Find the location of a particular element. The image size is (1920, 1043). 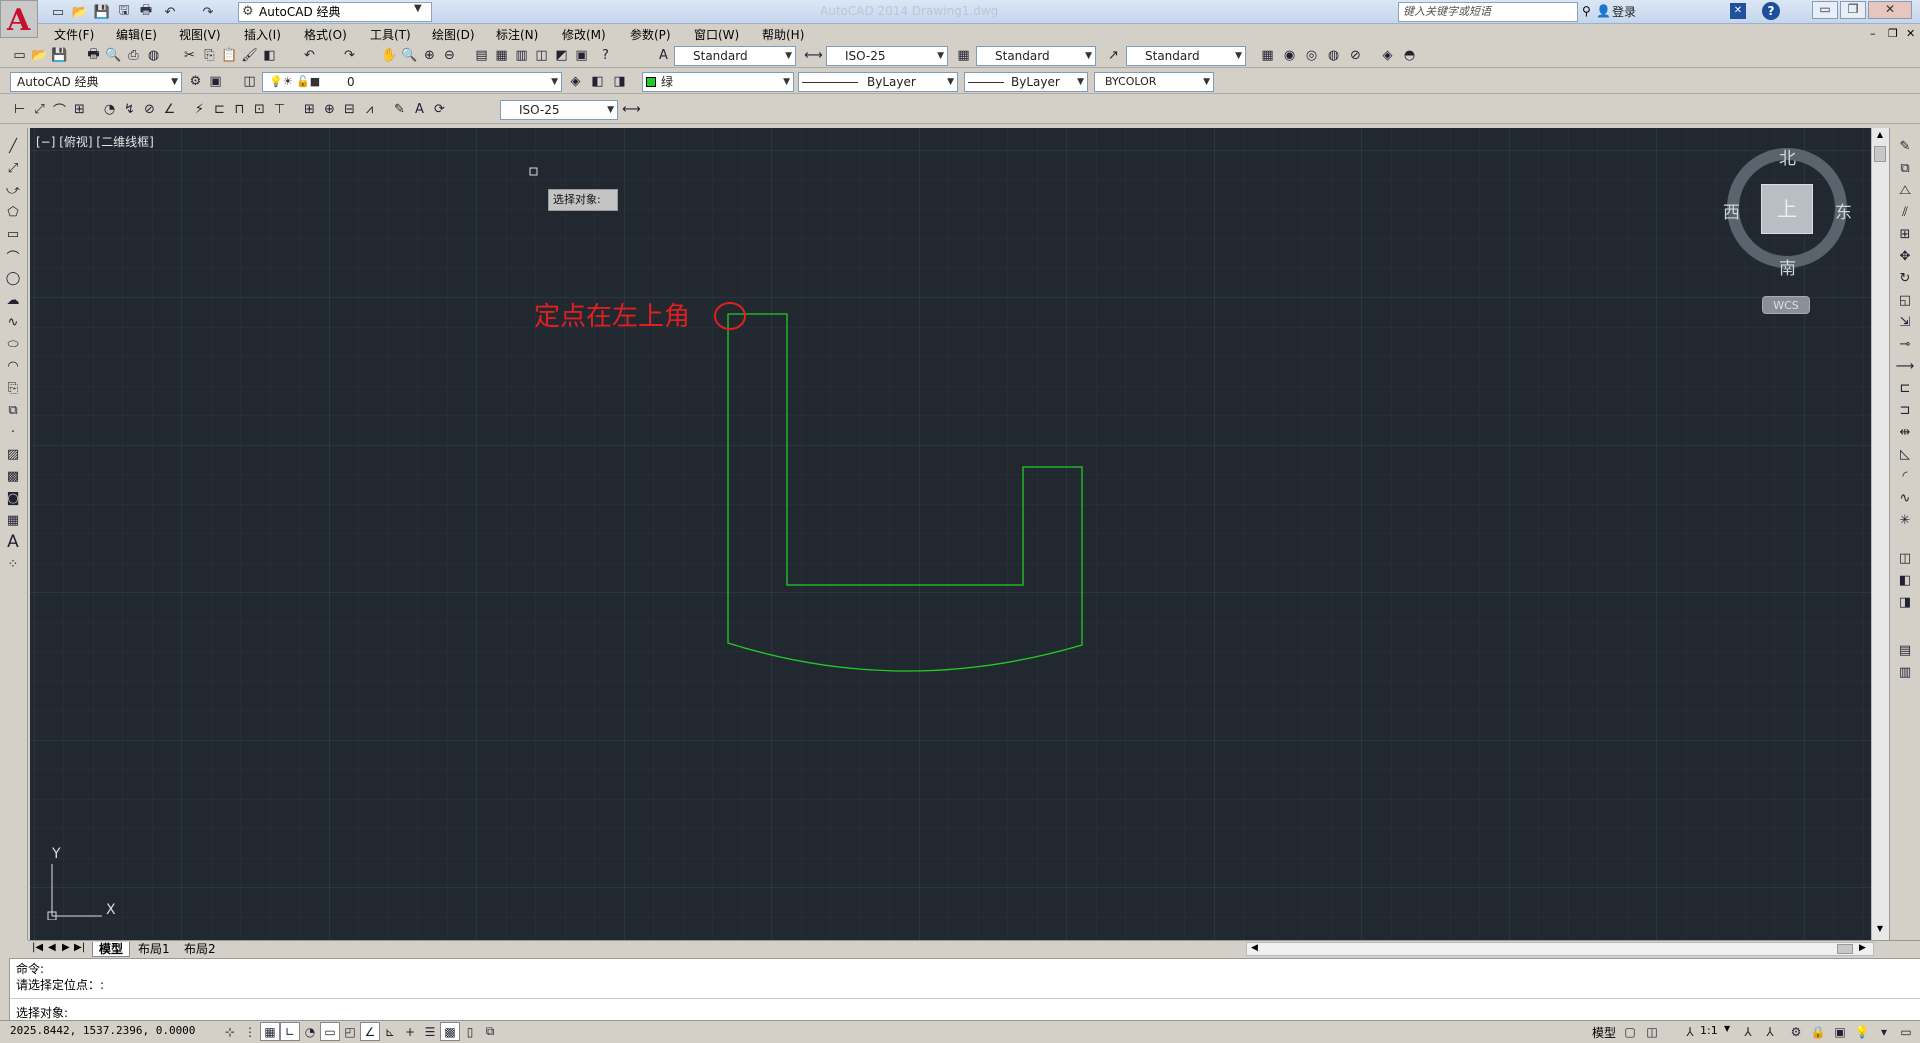

compass-west: 西 is located at coordinates (1731, 210).